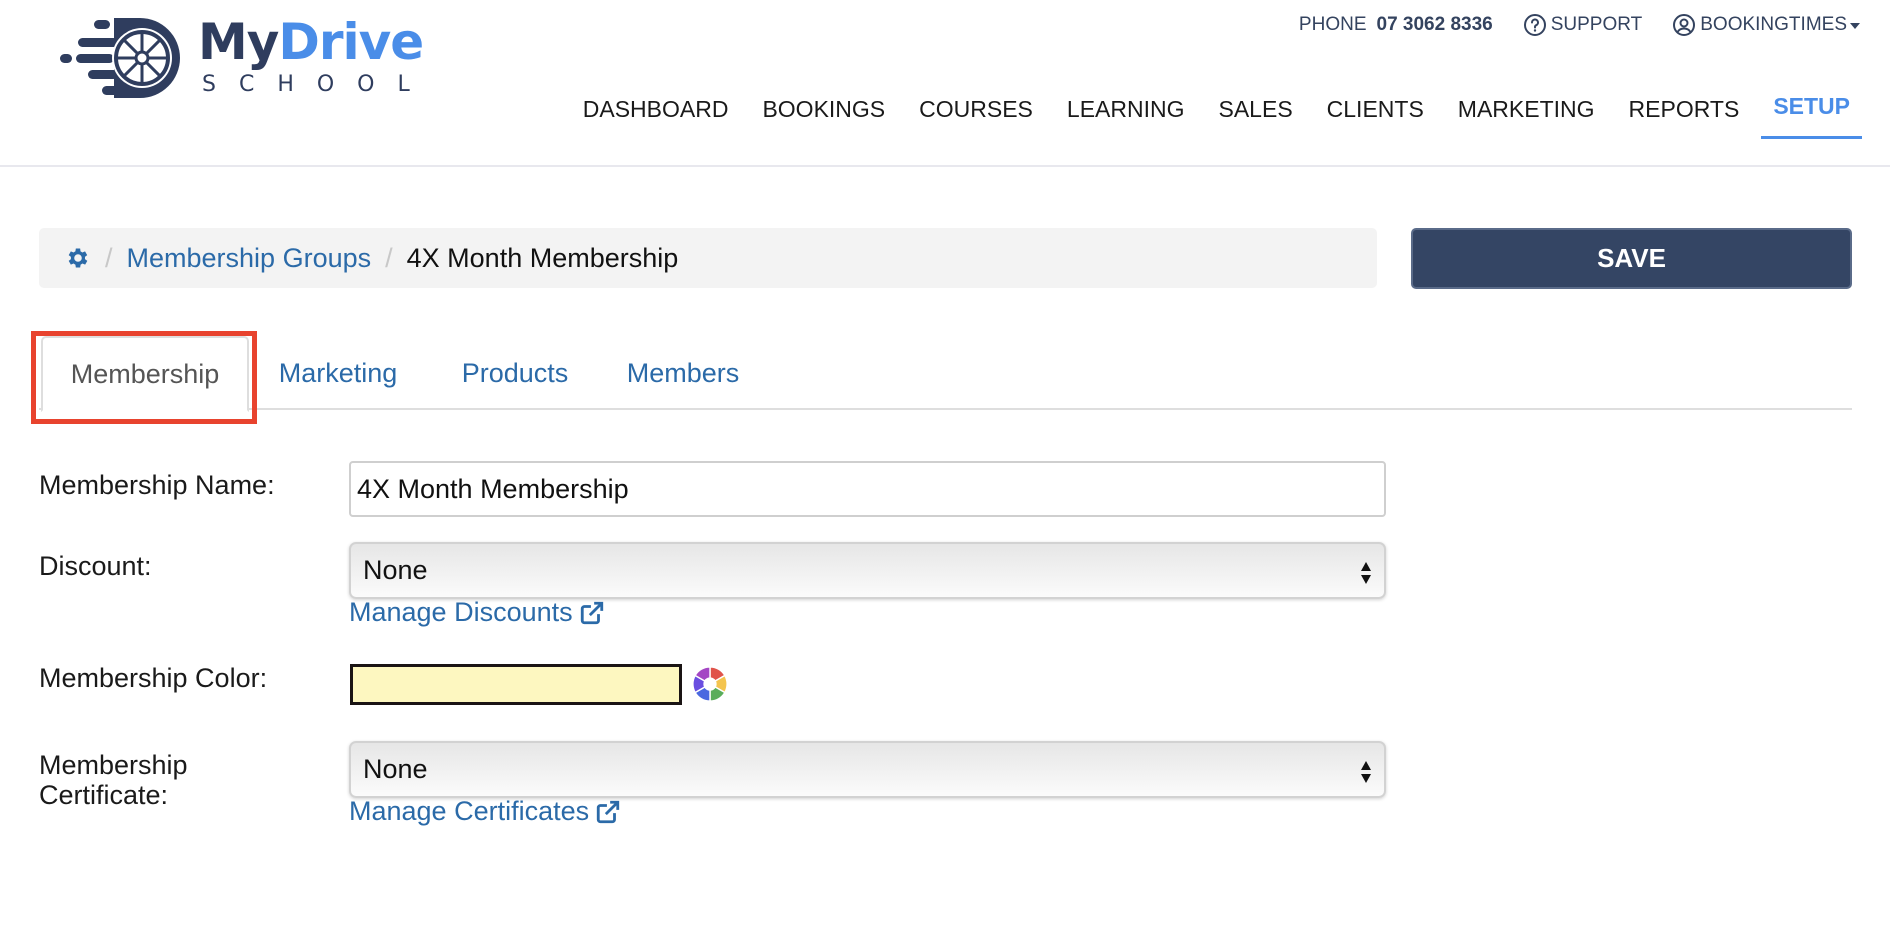 This screenshot has width=1890, height=930. I want to click on phone-info: PHONE 07 3062 8336, so click(1396, 25).